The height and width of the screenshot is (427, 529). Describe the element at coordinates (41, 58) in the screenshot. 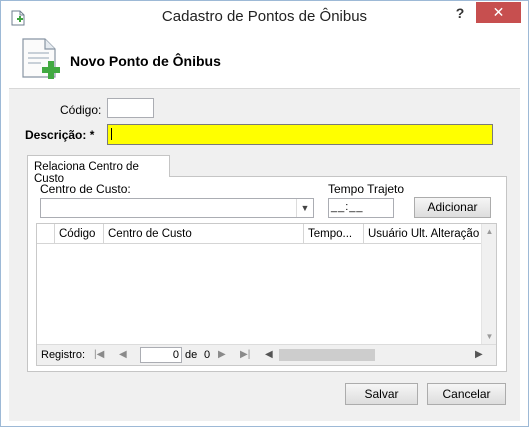

I see `new-document-icon` at that location.